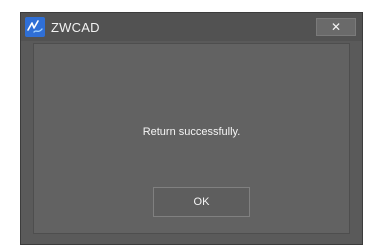 This screenshot has width=367, height=249. What do you see at coordinates (35, 27) in the screenshot?
I see `zwcad-logo-icon` at bounding box center [35, 27].